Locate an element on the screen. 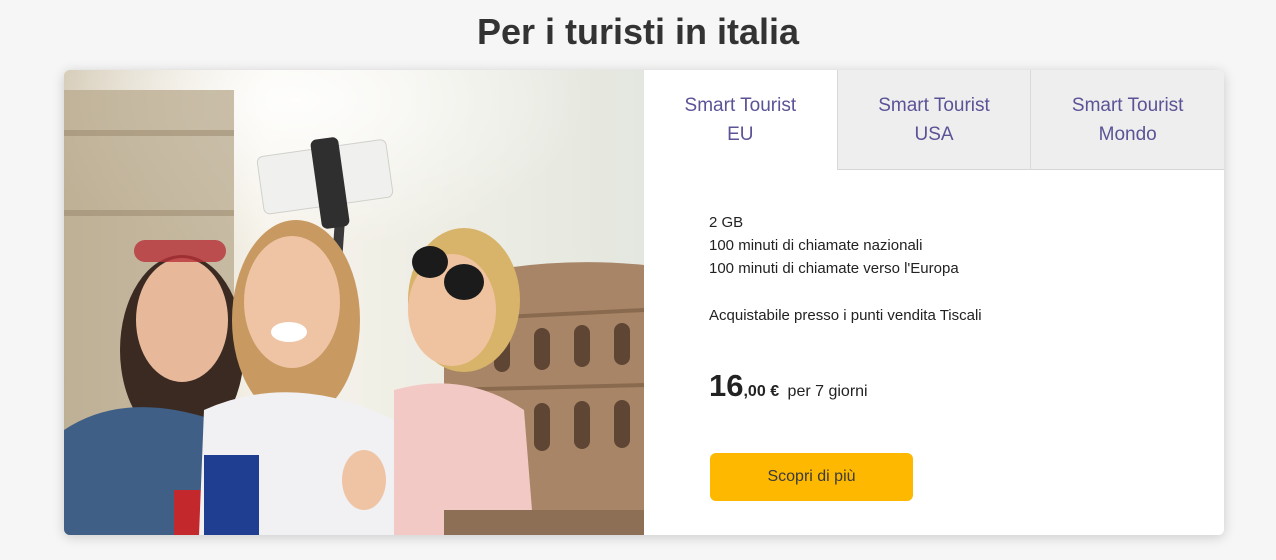  feature-national-calls: 100 minuti di chiamate nazionali is located at coordinates (816, 245).